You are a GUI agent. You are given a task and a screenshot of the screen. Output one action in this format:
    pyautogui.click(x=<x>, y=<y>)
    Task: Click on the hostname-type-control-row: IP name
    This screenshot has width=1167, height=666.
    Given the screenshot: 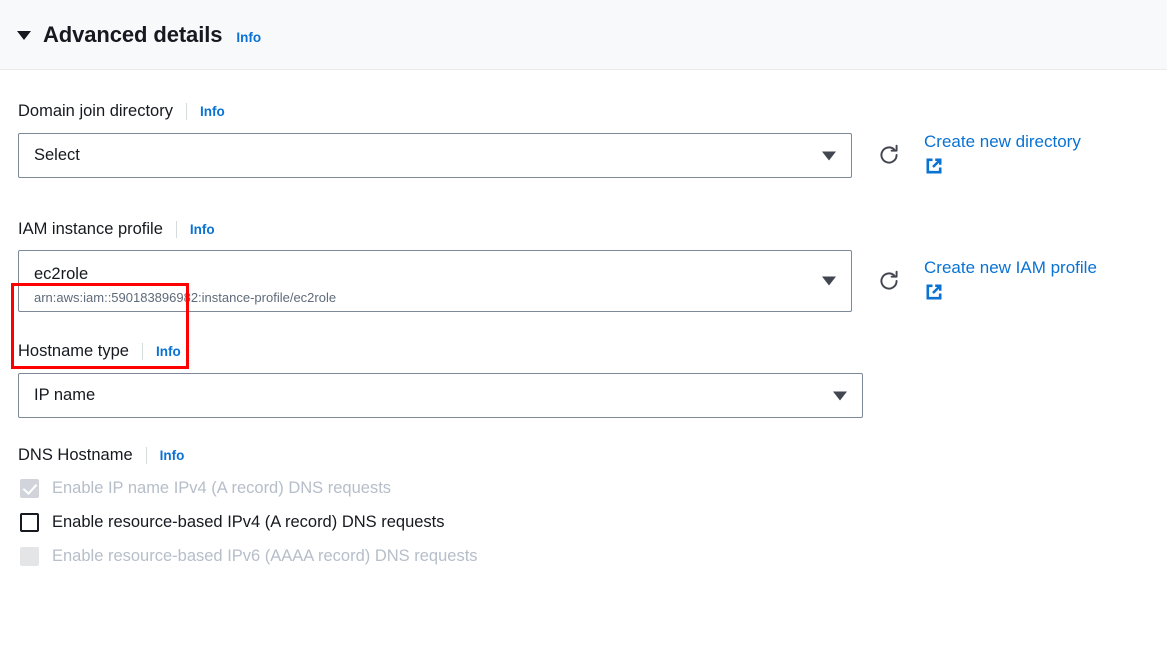 What is the action you would take?
    pyautogui.click(x=583, y=395)
    